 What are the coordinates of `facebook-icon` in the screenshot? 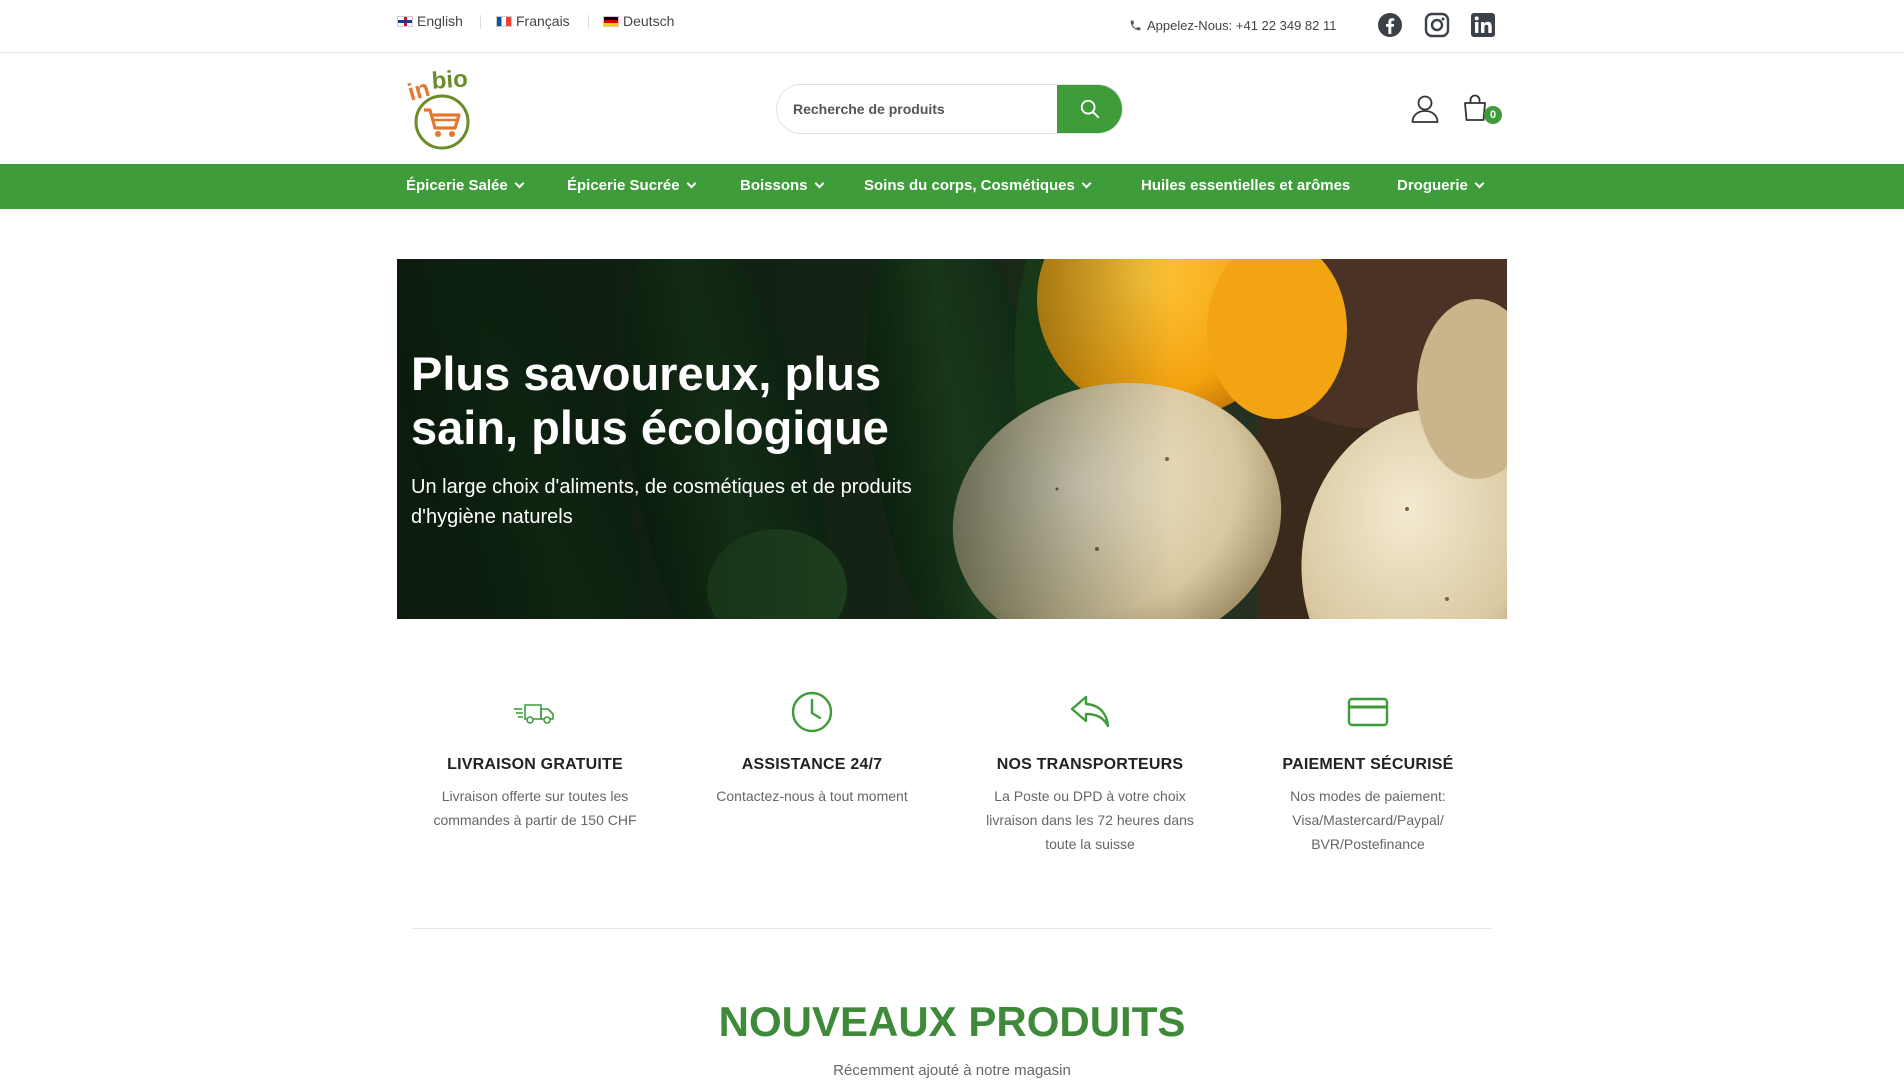 It's located at (1390, 25).